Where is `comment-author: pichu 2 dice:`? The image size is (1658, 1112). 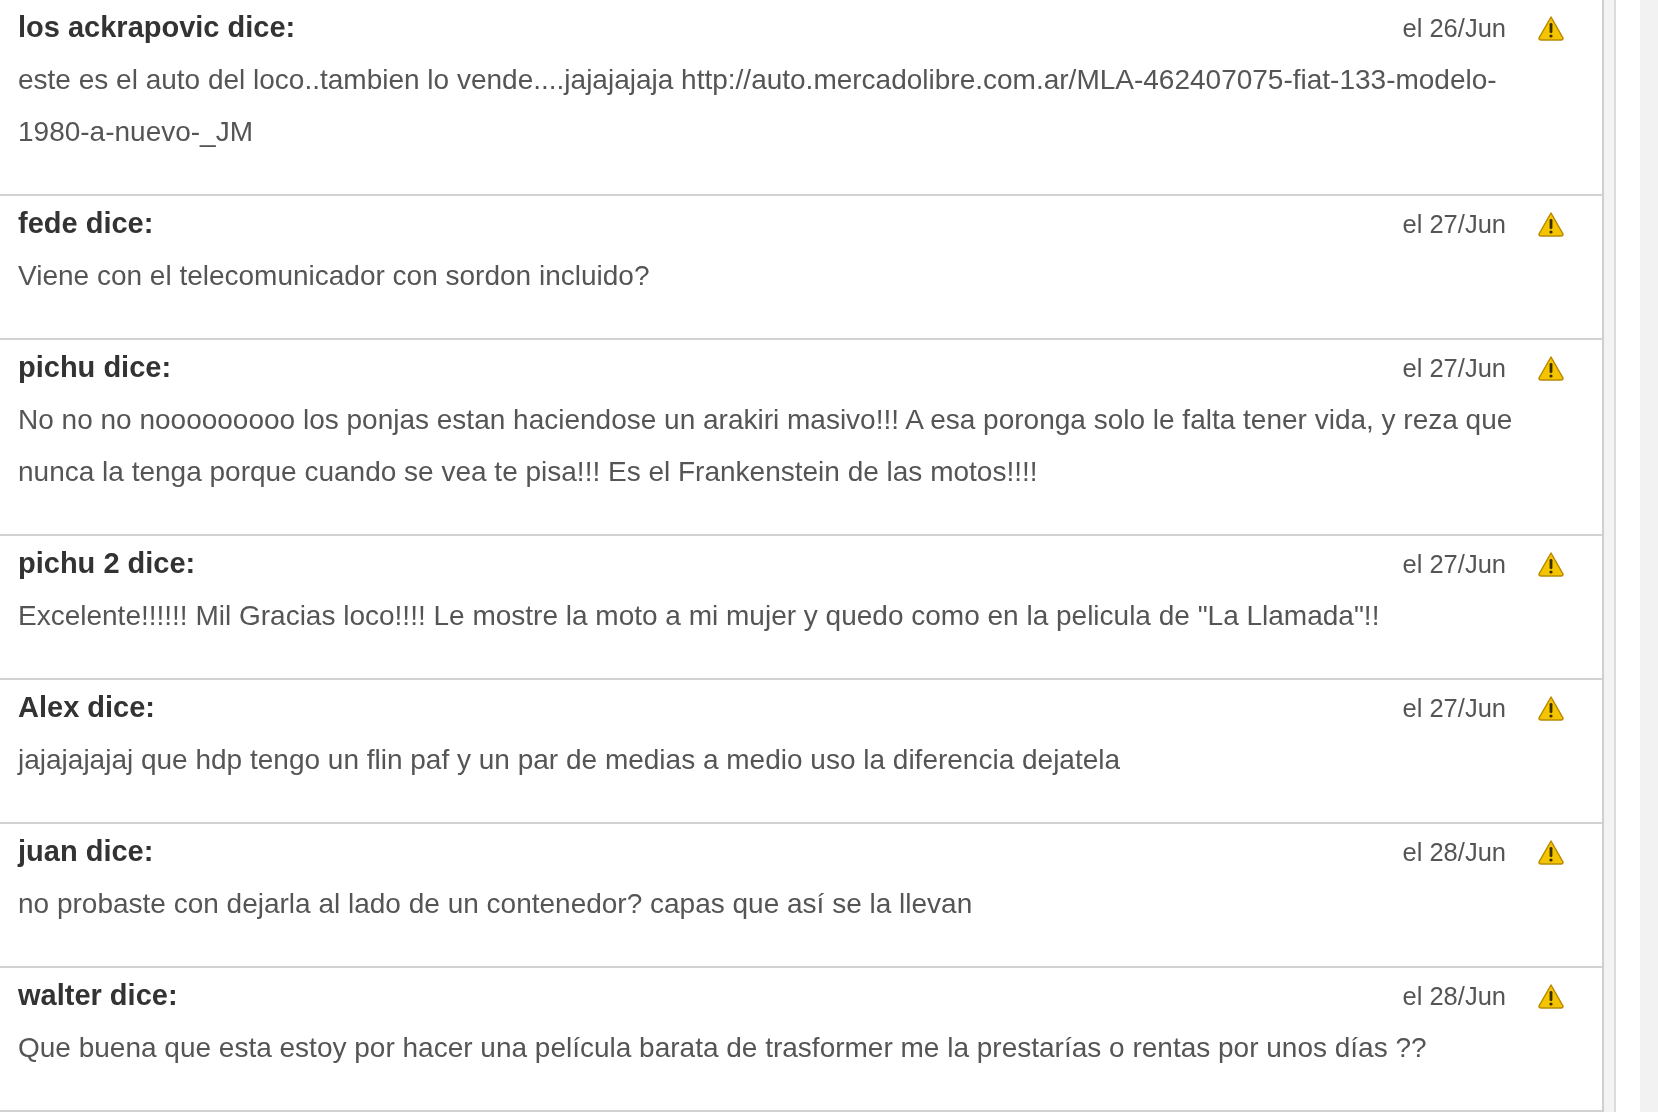
comment-author: pichu 2 dice: is located at coordinates (107, 564).